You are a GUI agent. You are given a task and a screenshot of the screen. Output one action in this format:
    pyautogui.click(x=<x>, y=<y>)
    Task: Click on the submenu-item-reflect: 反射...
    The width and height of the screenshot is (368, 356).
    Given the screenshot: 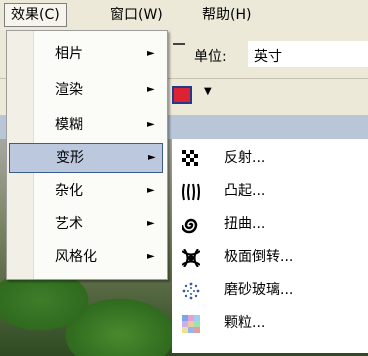 What is the action you would take?
    pyautogui.click(x=270, y=158)
    